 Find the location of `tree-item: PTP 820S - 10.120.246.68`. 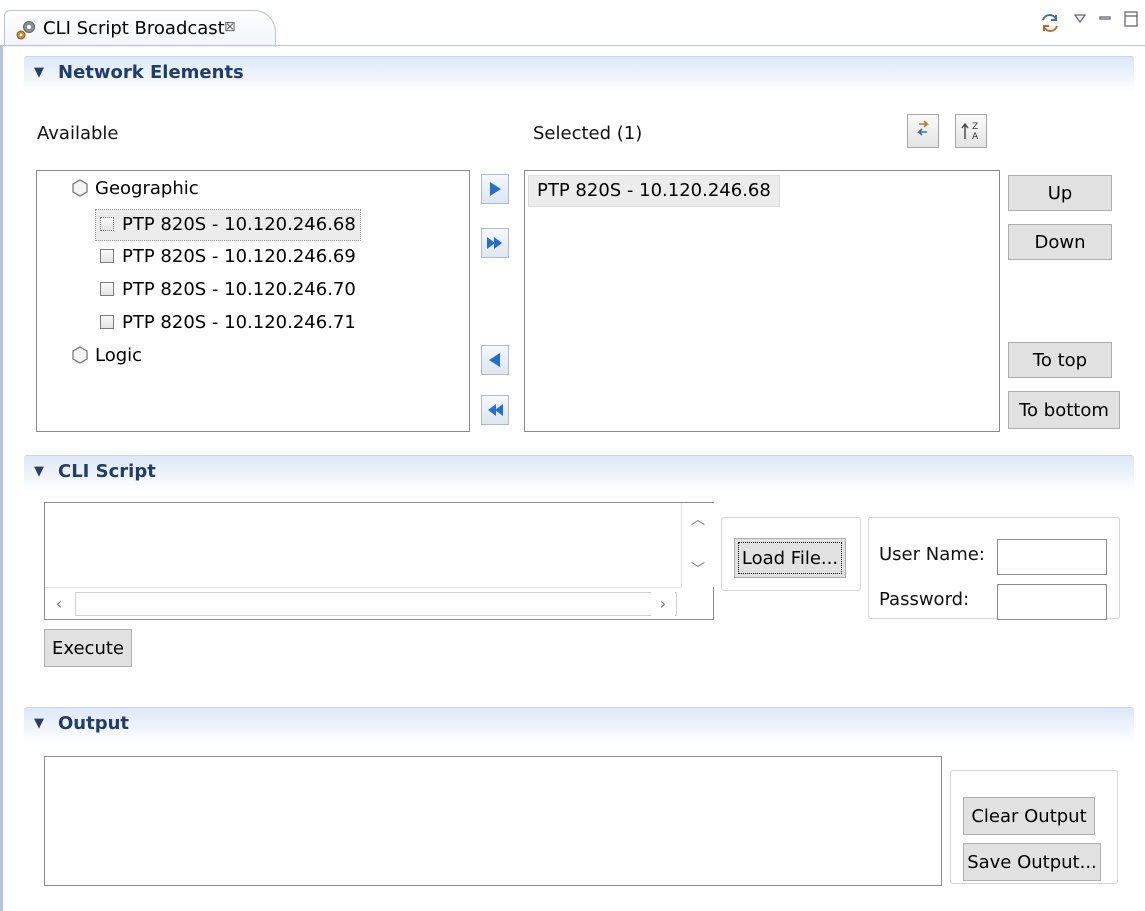

tree-item: PTP 820S - 10.120.246.68 is located at coordinates (228, 225).